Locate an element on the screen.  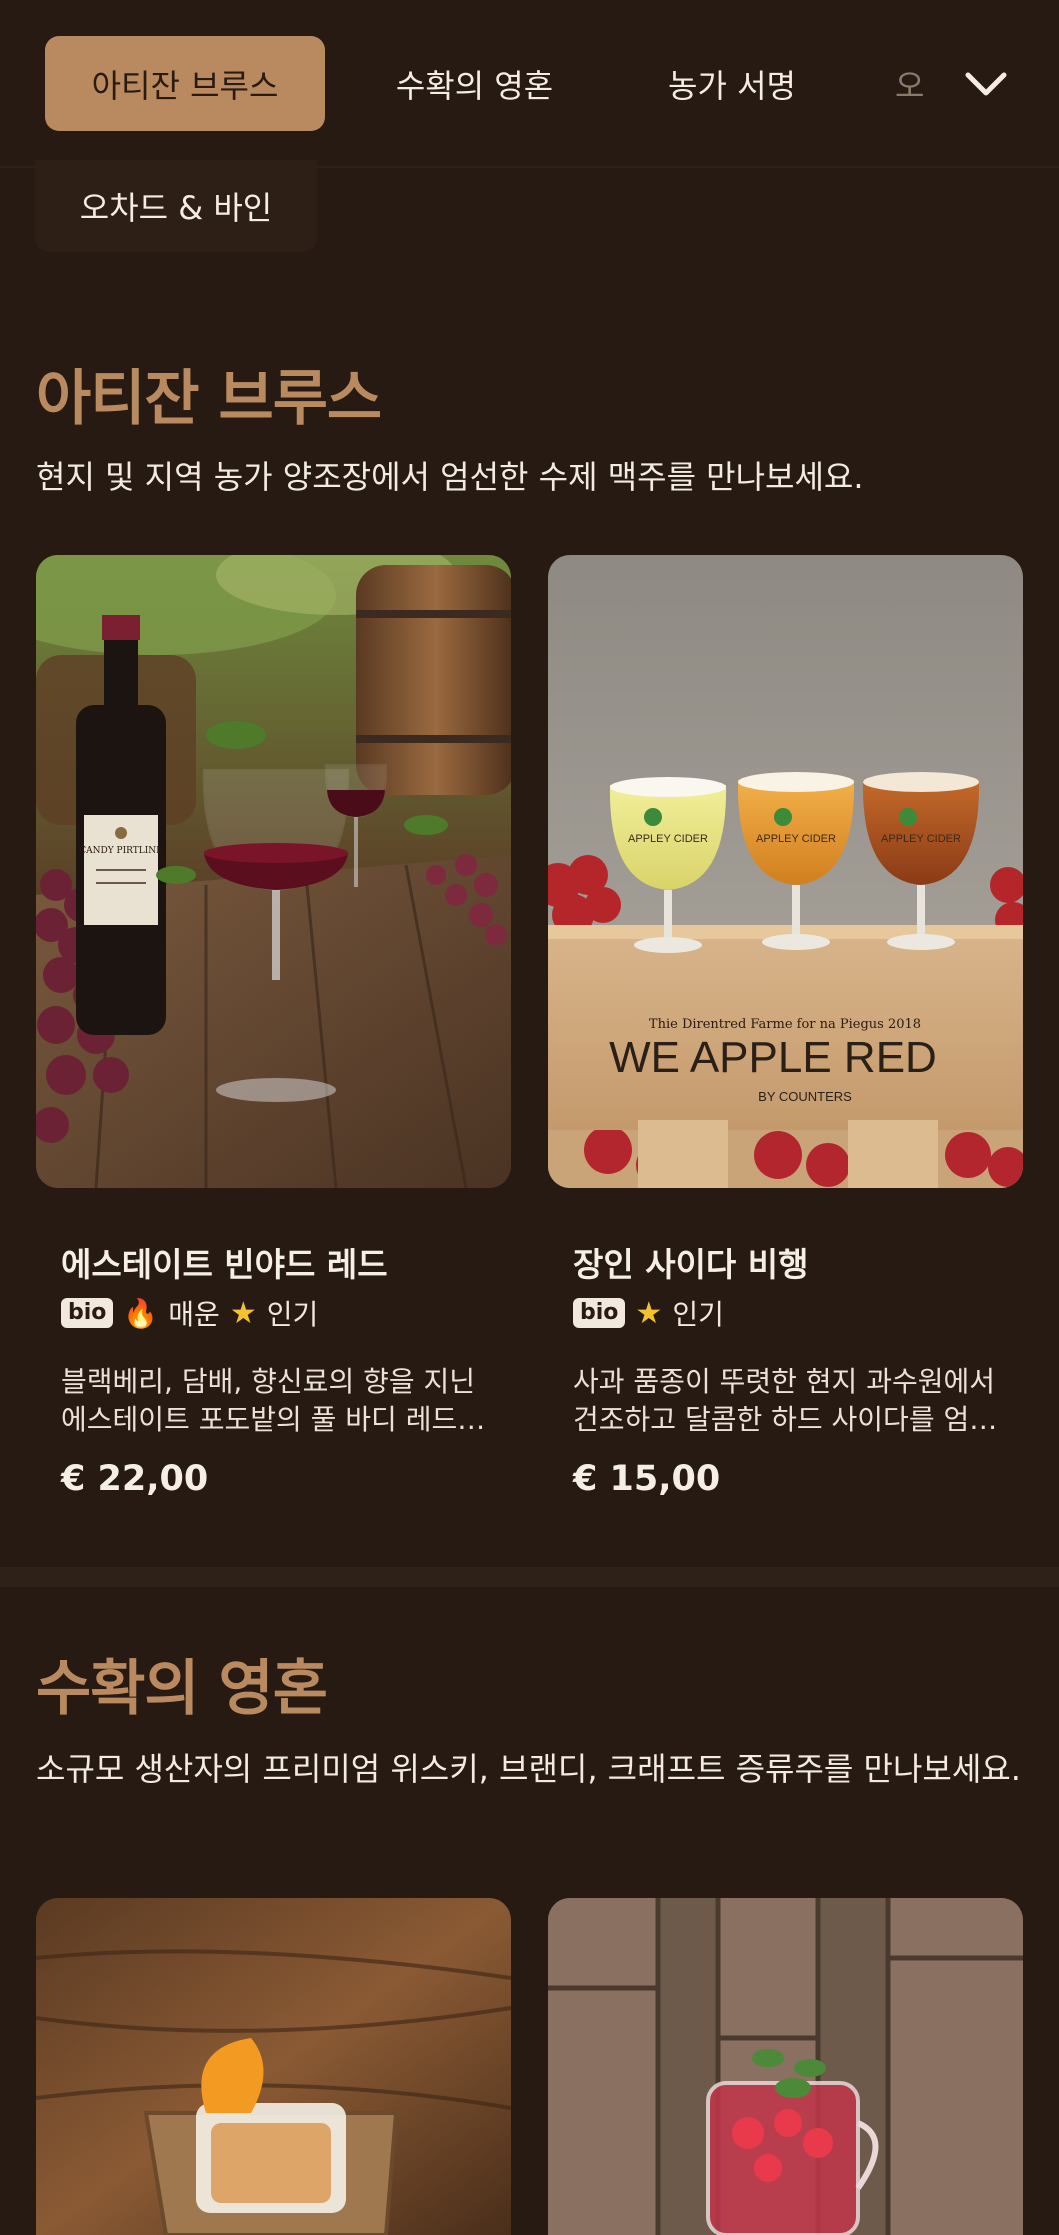
description-line: 건조하고 달콤한 하드 사이다를 엄선했습니다 is located at coordinates (785, 1419).